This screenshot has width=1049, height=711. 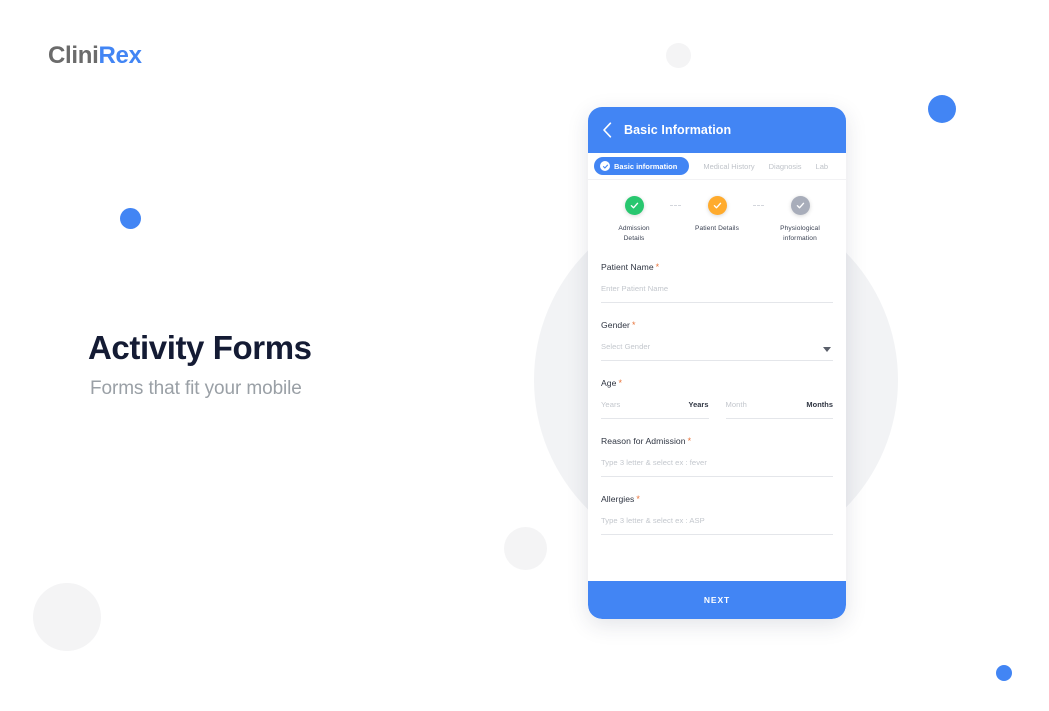 I want to click on stepper-step-patient-details: Patient Details, so click(x=717, y=215).